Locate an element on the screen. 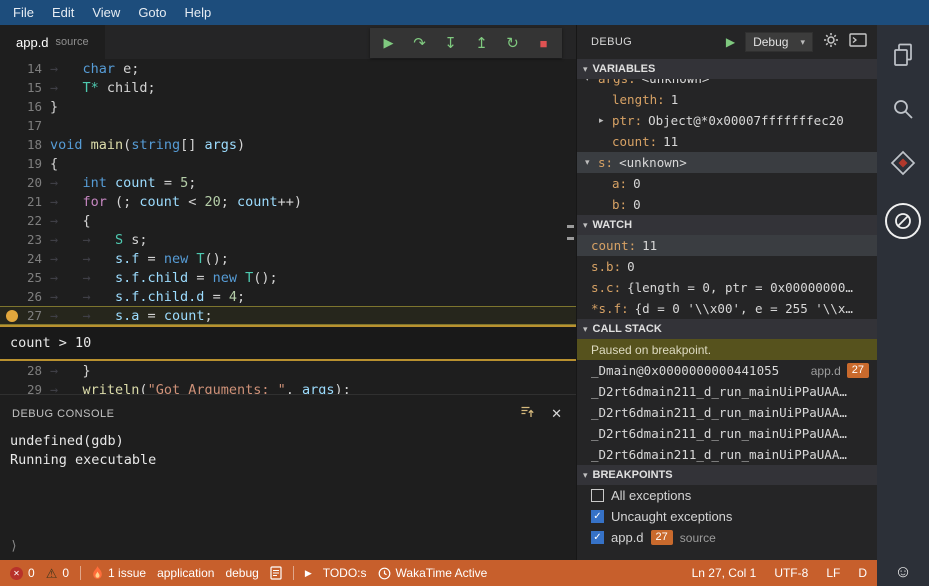  line-number: 20 is located at coordinates (25, 182).